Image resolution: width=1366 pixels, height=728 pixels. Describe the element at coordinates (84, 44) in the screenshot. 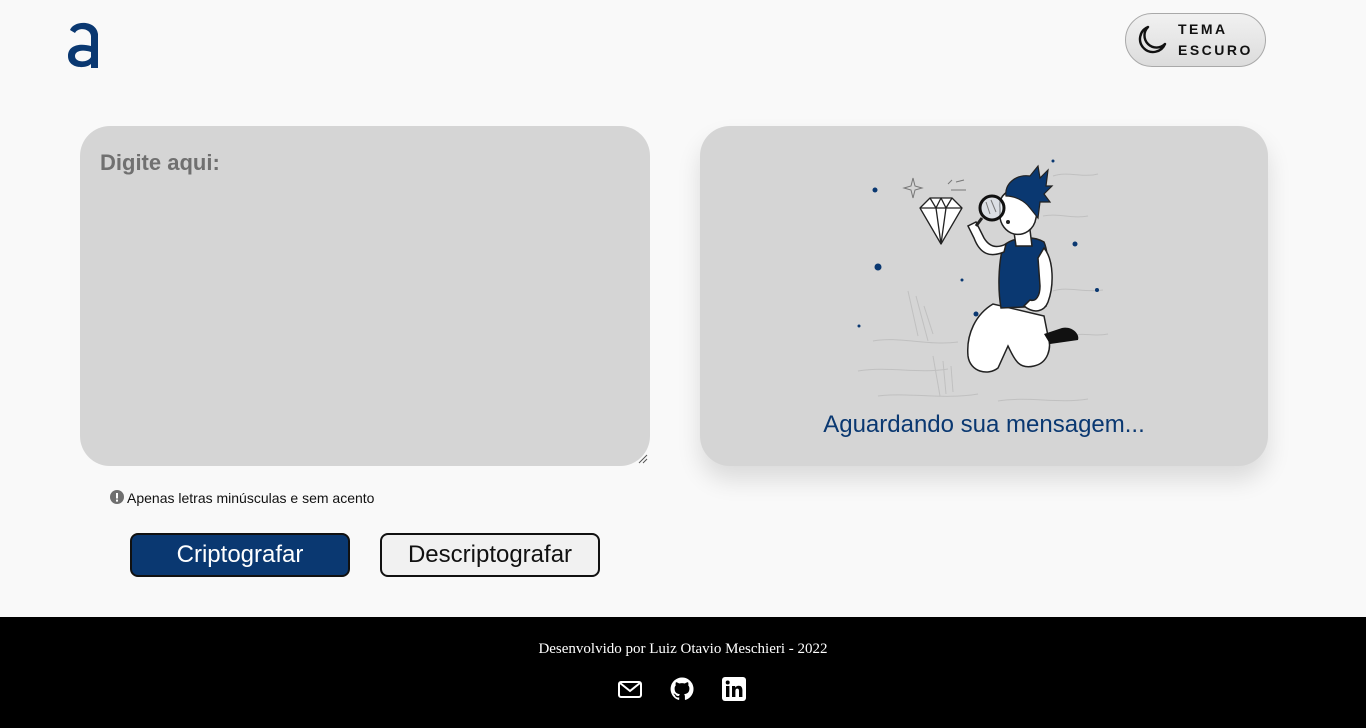

I see `alura-logo-icon` at that location.